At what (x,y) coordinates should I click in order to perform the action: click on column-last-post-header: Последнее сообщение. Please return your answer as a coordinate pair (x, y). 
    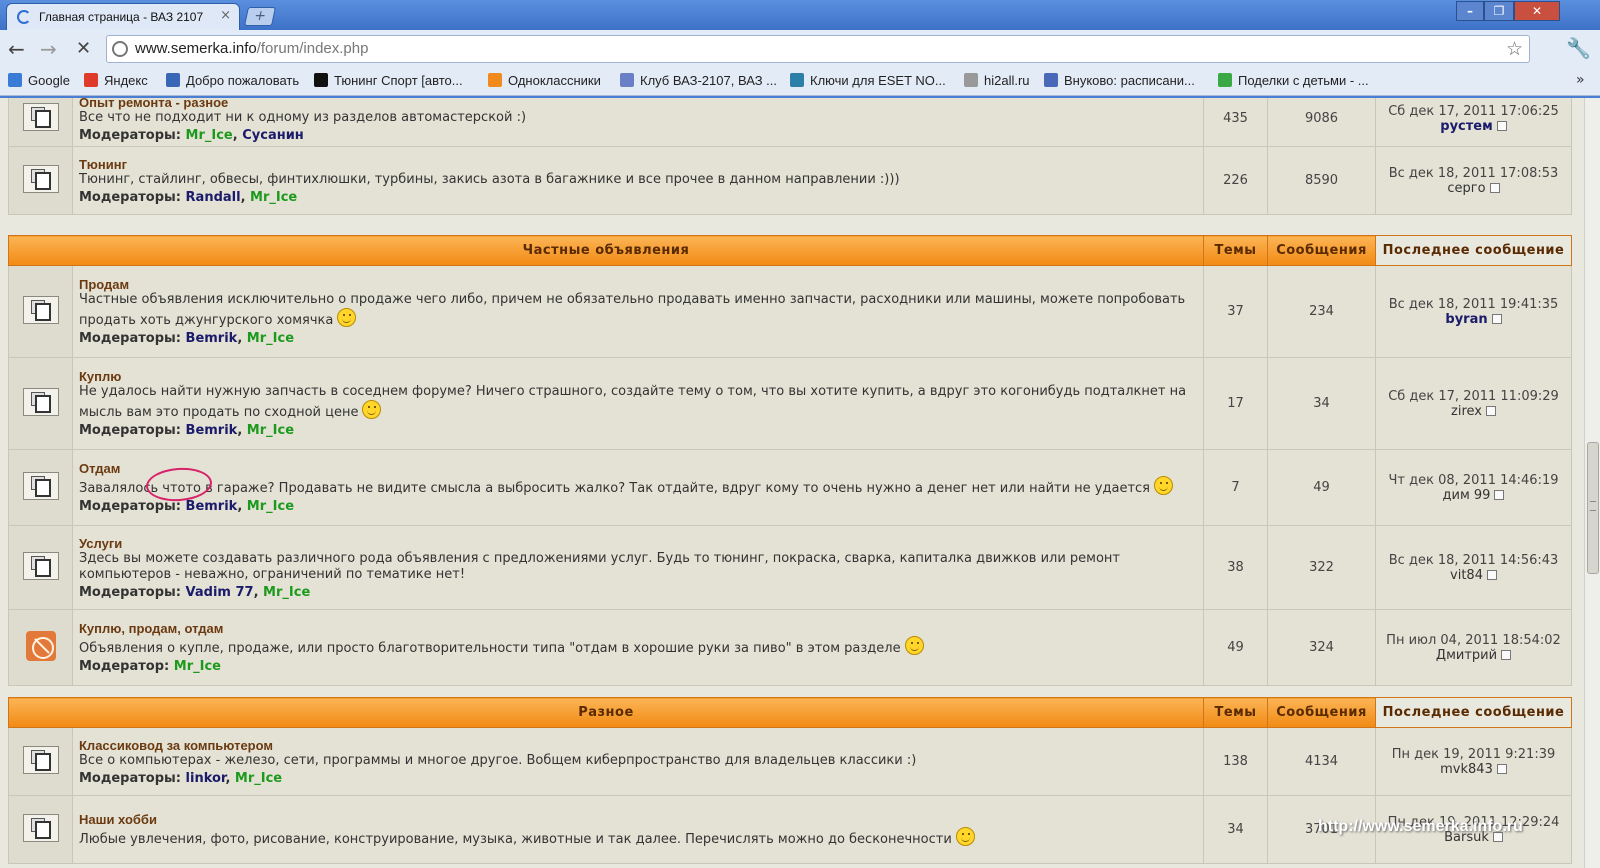
    Looking at the image, I should click on (1473, 250).